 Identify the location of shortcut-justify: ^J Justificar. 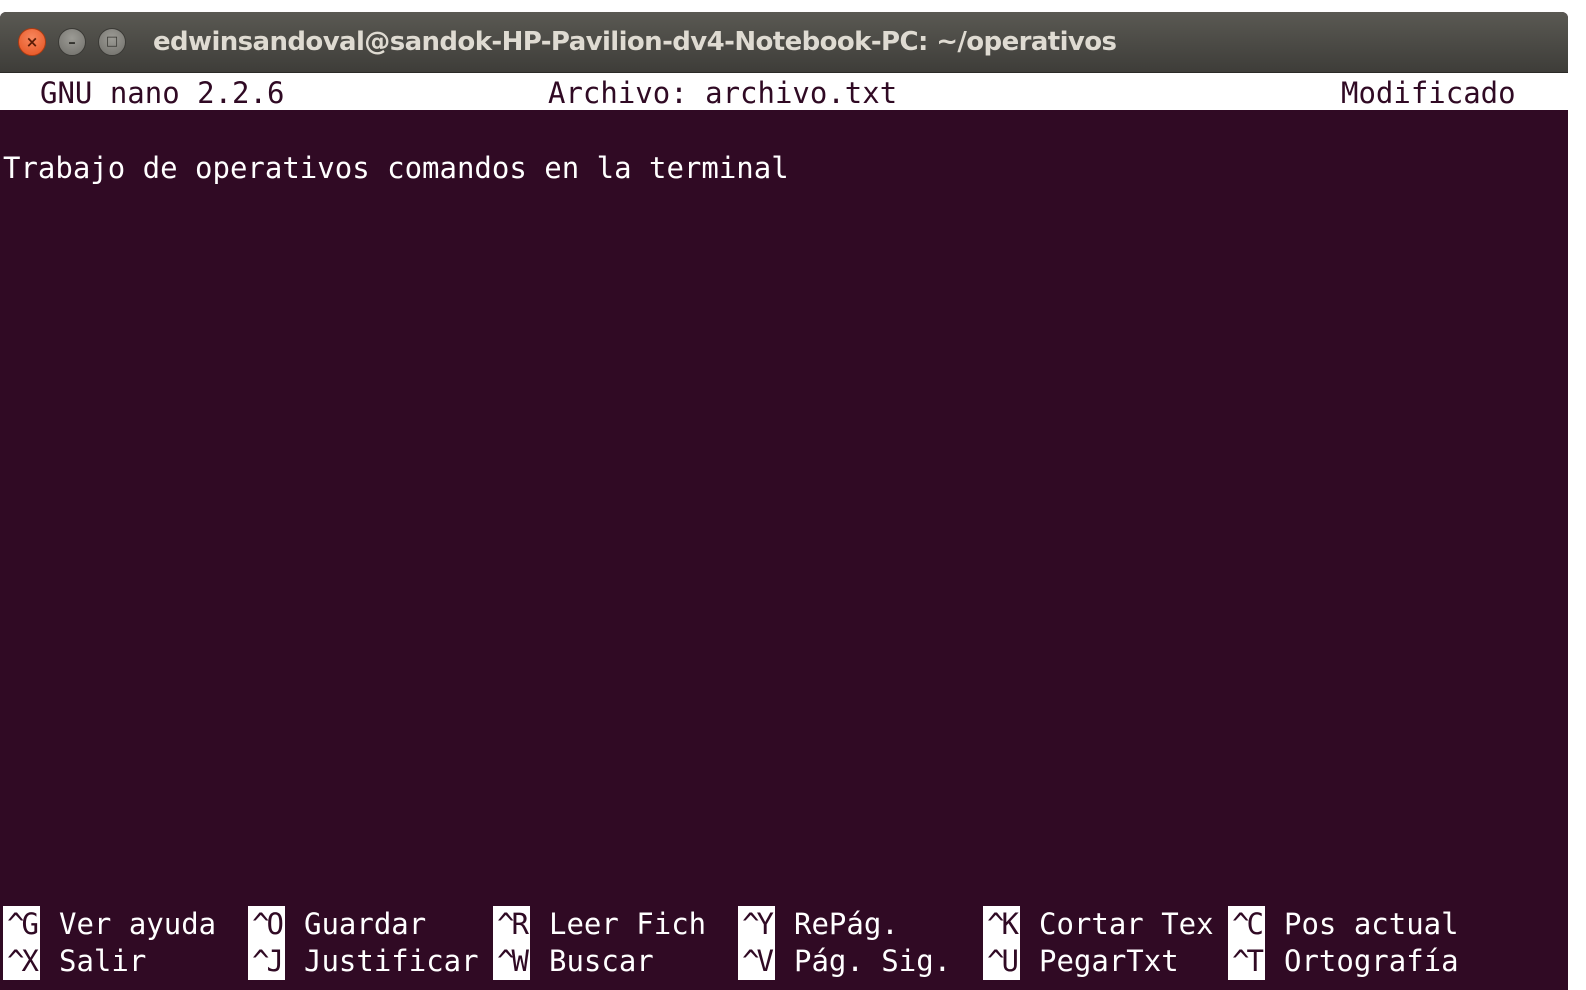
(363, 961).